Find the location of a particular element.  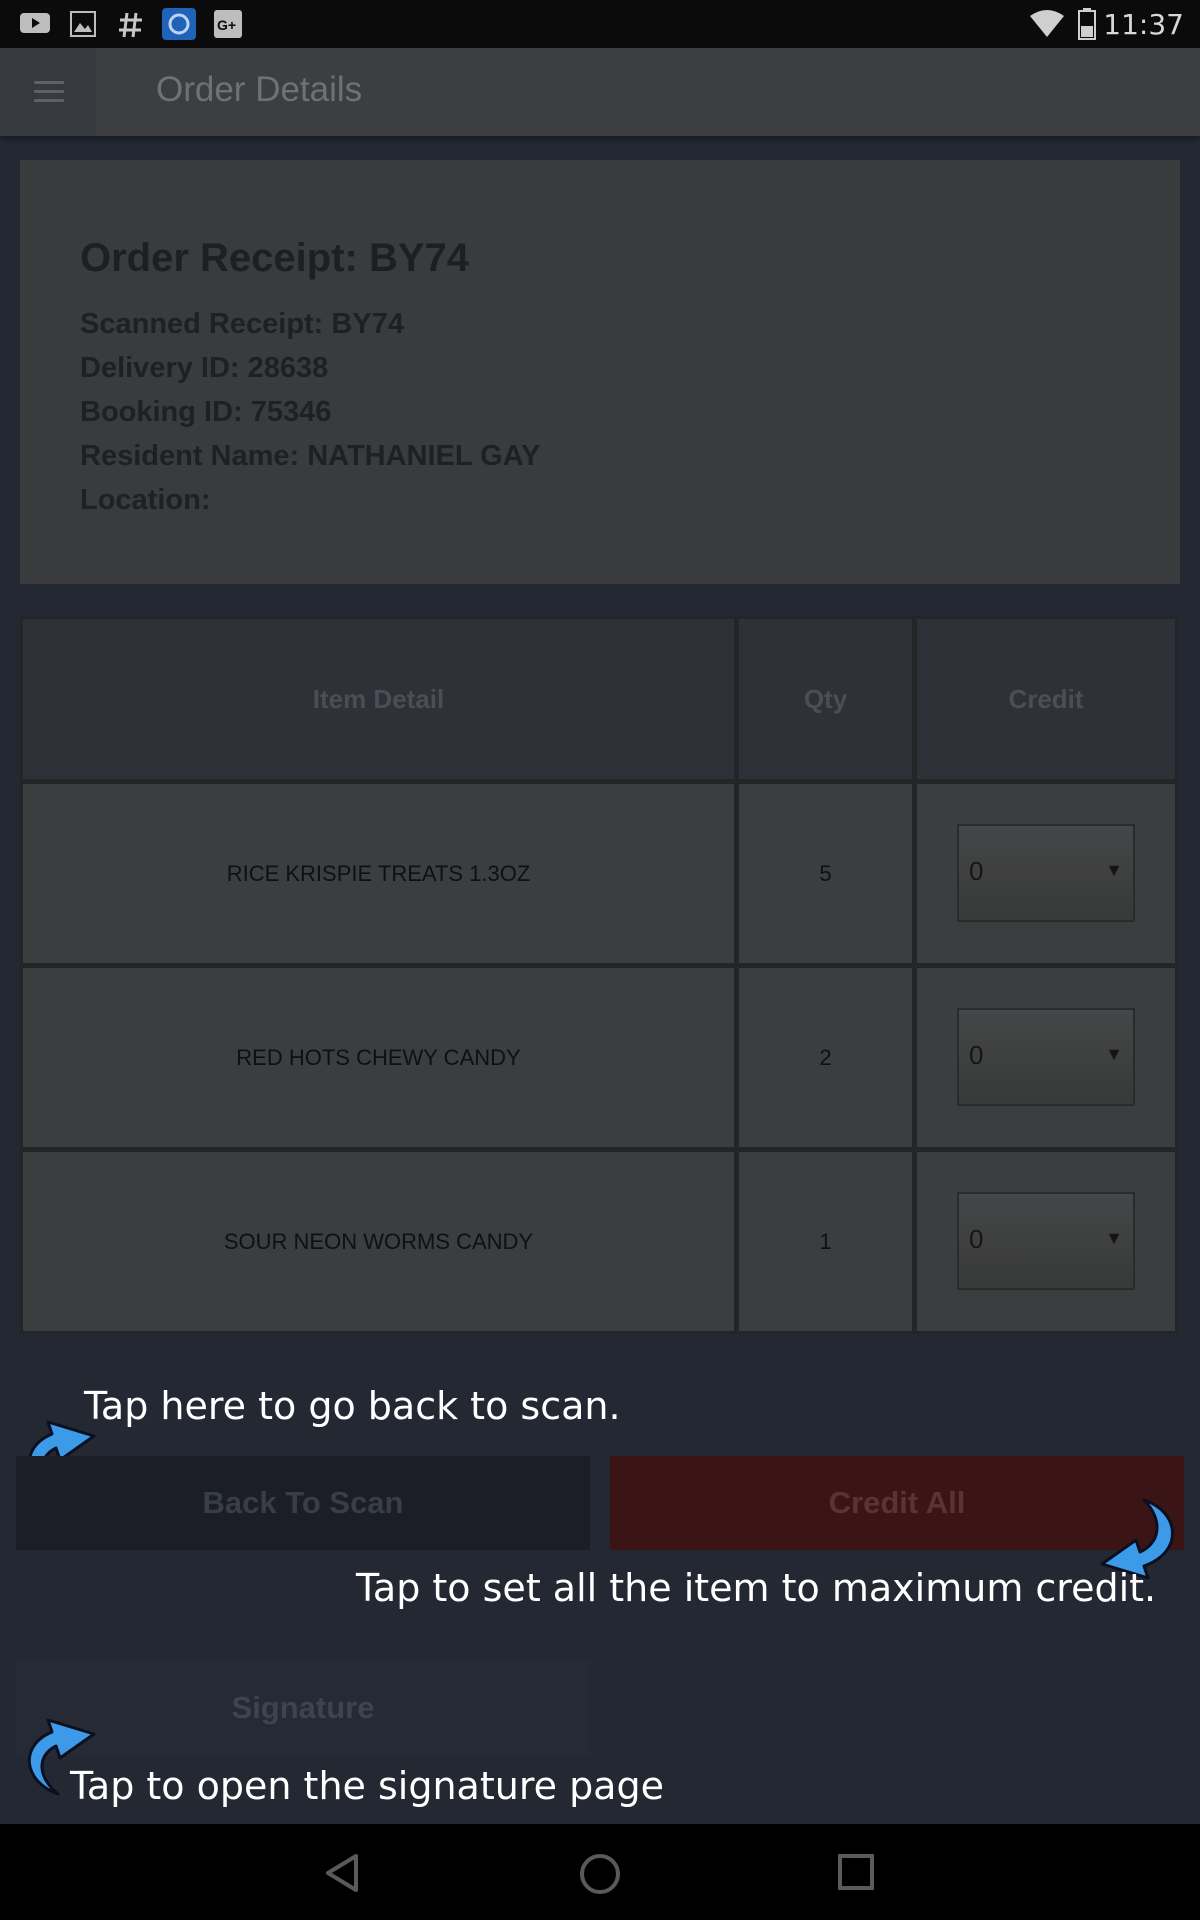

table-row-qty: 1 is located at coordinates (825, 1241).